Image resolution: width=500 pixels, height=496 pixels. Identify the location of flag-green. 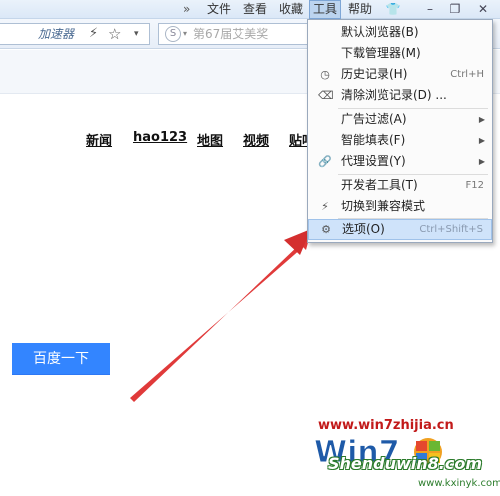
(434, 446).